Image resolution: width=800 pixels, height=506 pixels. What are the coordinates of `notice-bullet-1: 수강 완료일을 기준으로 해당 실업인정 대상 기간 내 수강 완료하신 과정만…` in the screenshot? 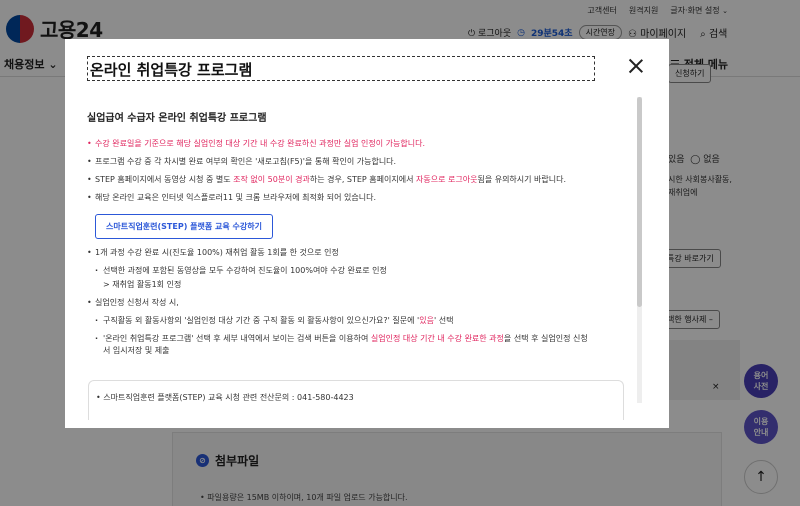 It's located at (361, 144).